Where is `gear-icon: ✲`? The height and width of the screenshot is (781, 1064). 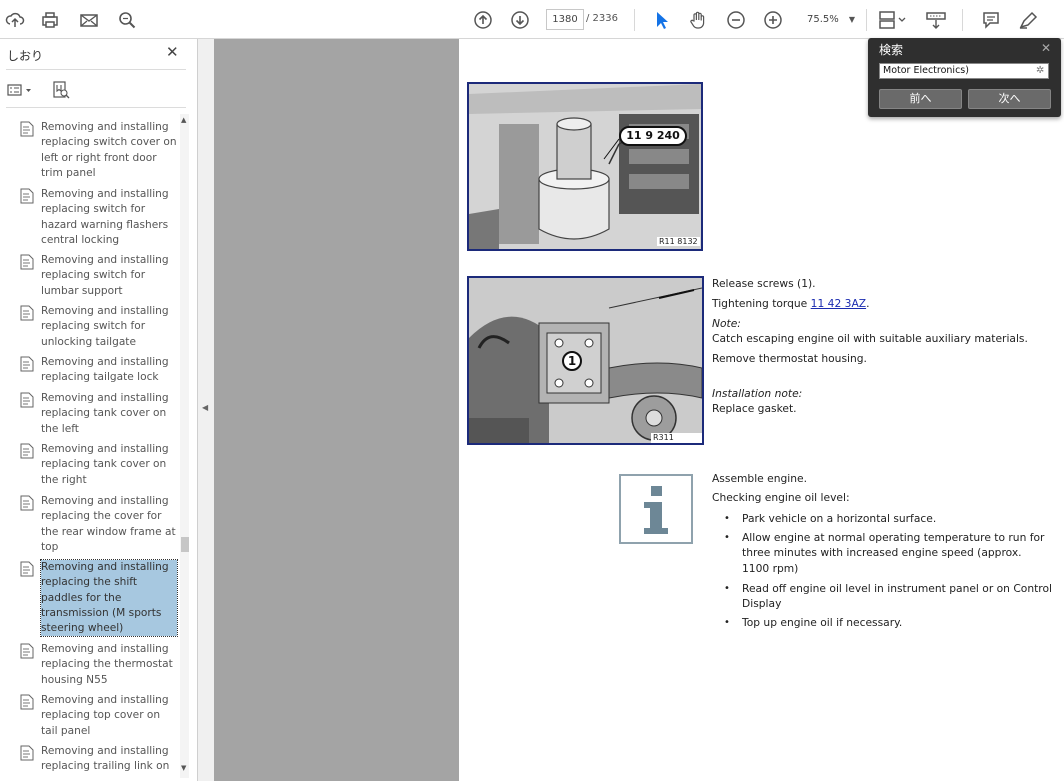 gear-icon: ✲ is located at coordinates (1040, 70).